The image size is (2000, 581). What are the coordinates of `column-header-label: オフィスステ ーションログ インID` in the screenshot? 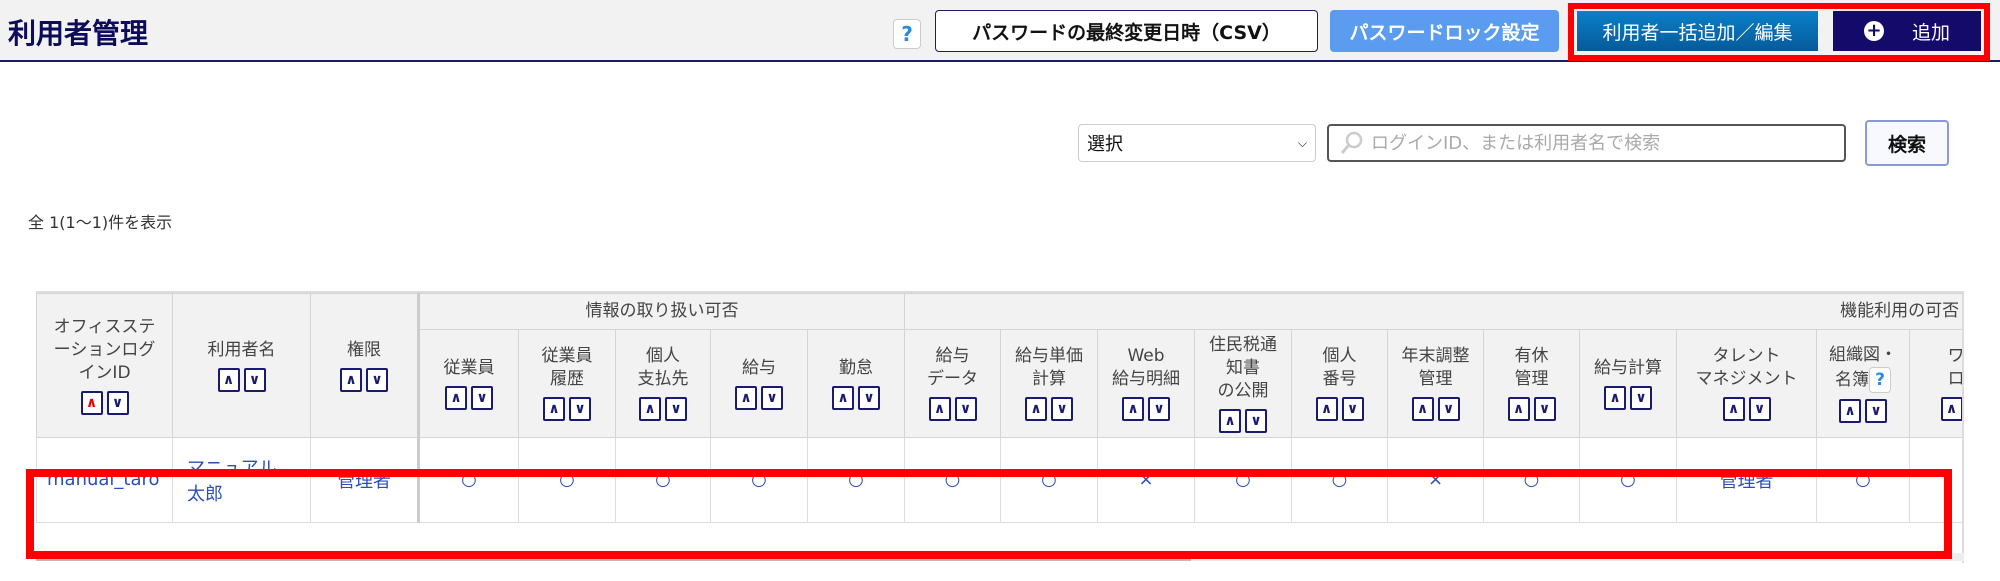 It's located at (104, 350).